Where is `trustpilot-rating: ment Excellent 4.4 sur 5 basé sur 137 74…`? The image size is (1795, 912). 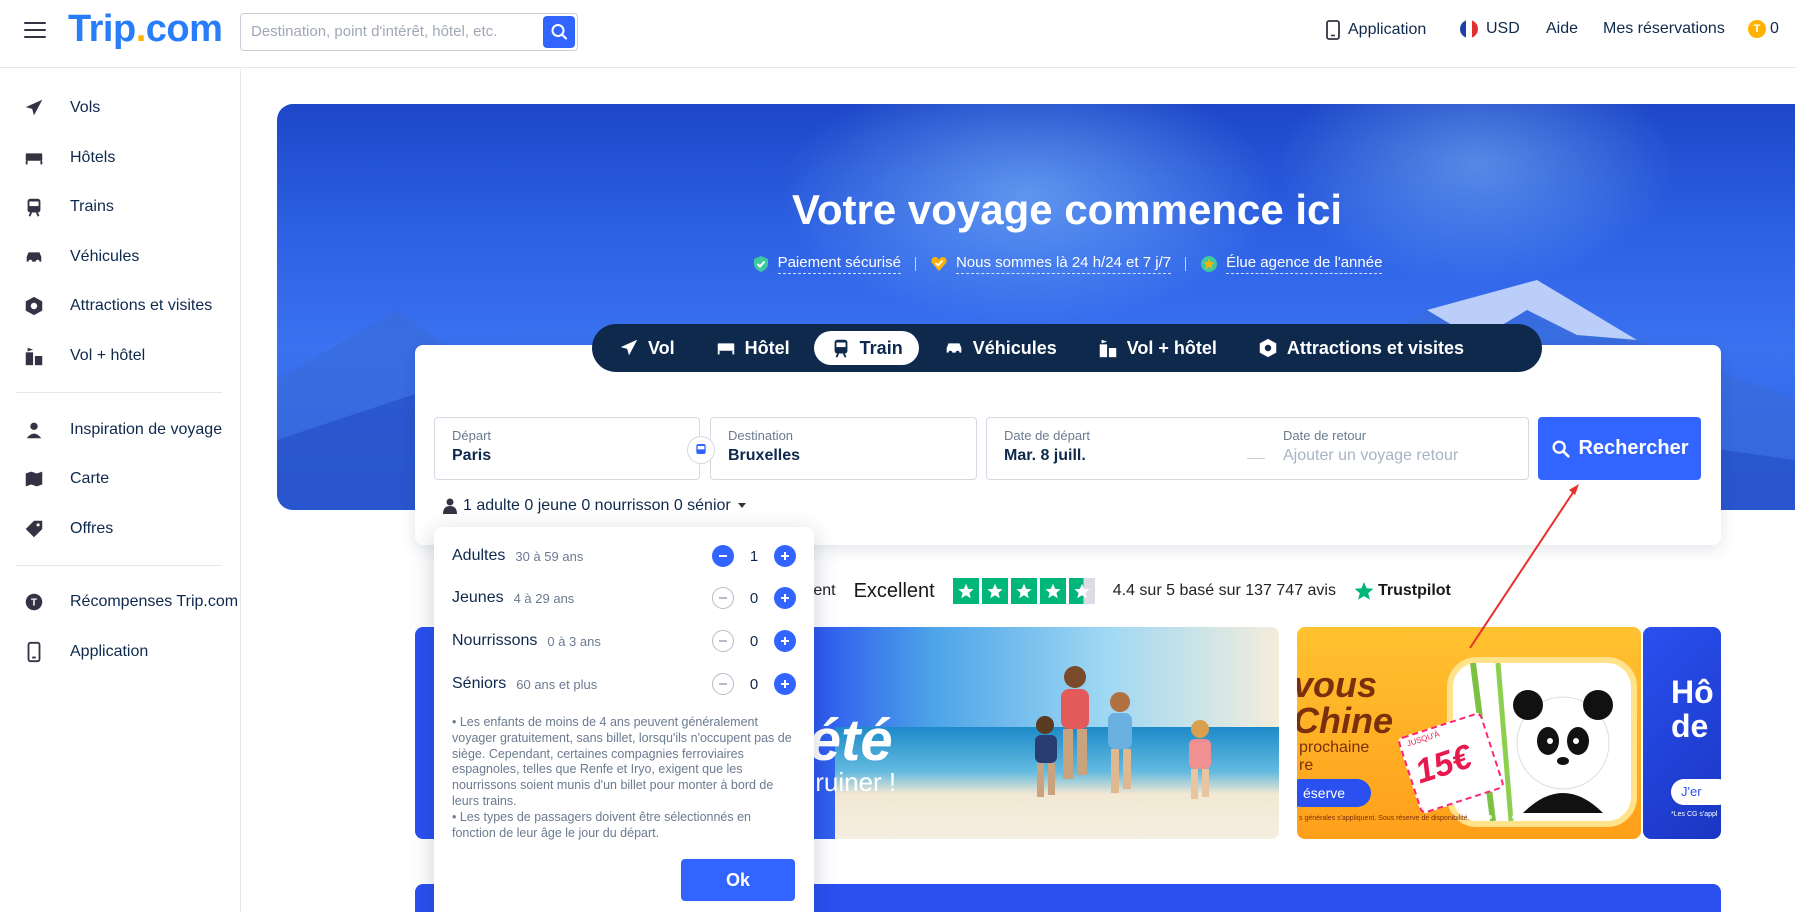
trustpilot-rating: ment Excellent 4.4 sur 5 basé sur 137 74… is located at coordinates (1125, 591).